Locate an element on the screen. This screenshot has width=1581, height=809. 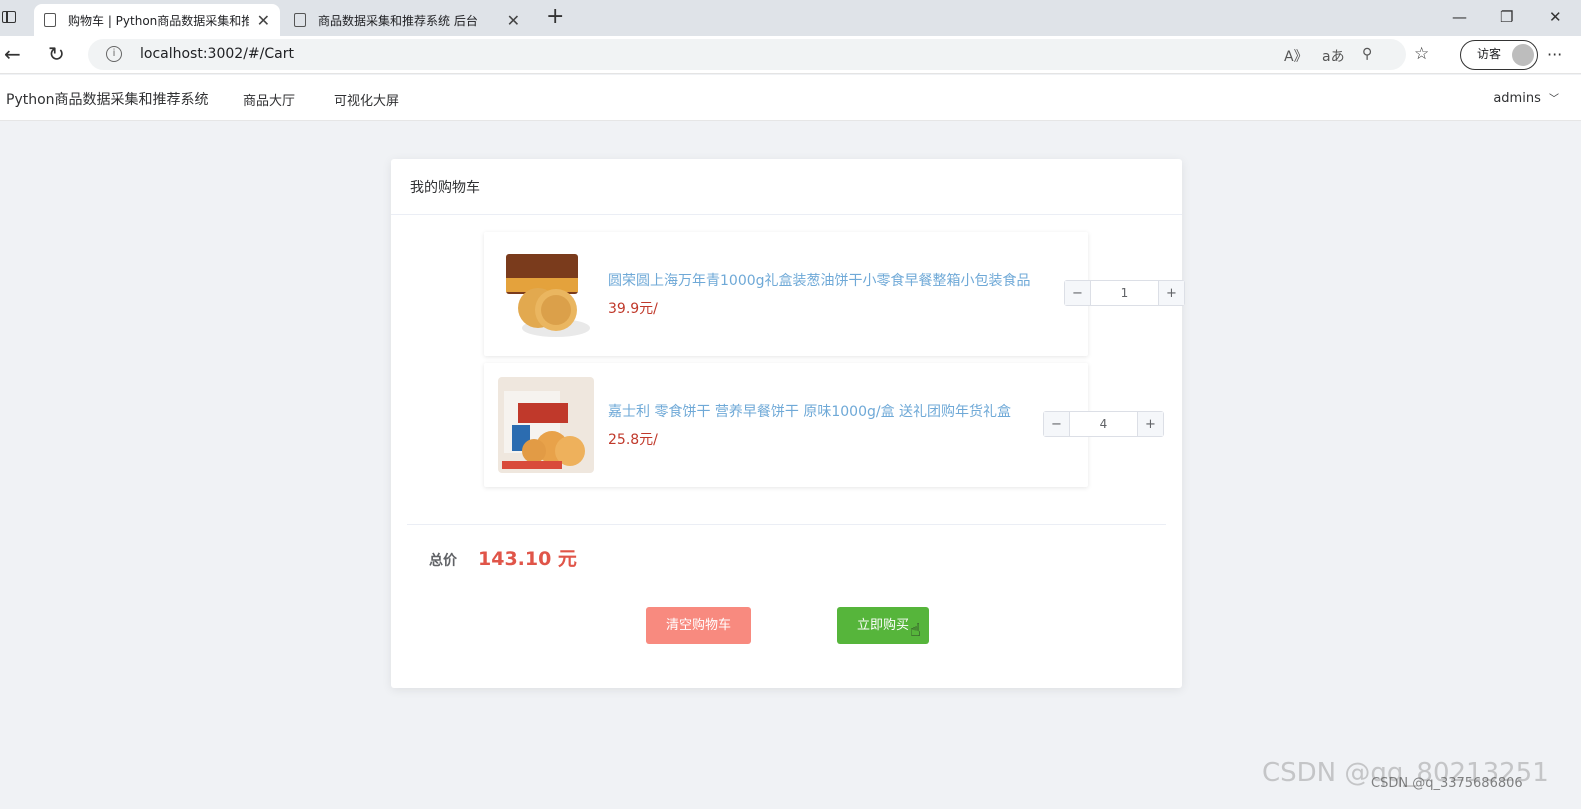
zoom-icon: ⚲ is located at coordinates (1367, 54).